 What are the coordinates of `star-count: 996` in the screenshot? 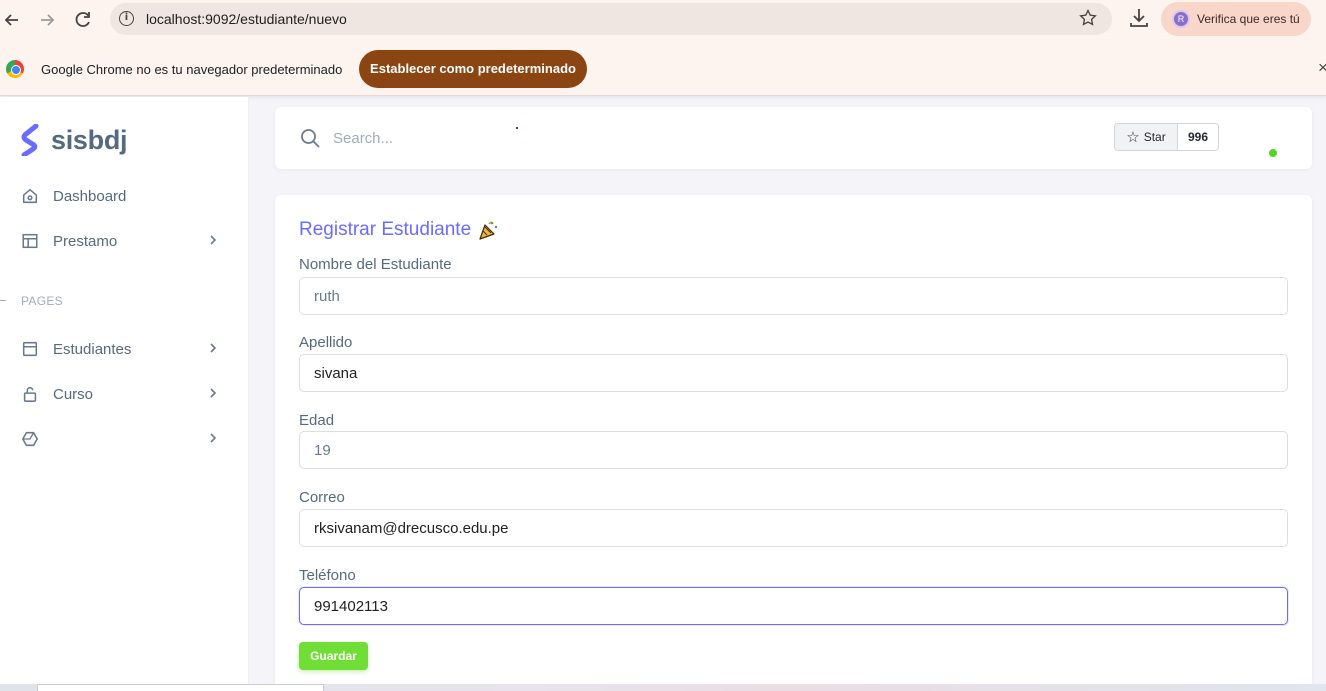 It's located at (1198, 137).